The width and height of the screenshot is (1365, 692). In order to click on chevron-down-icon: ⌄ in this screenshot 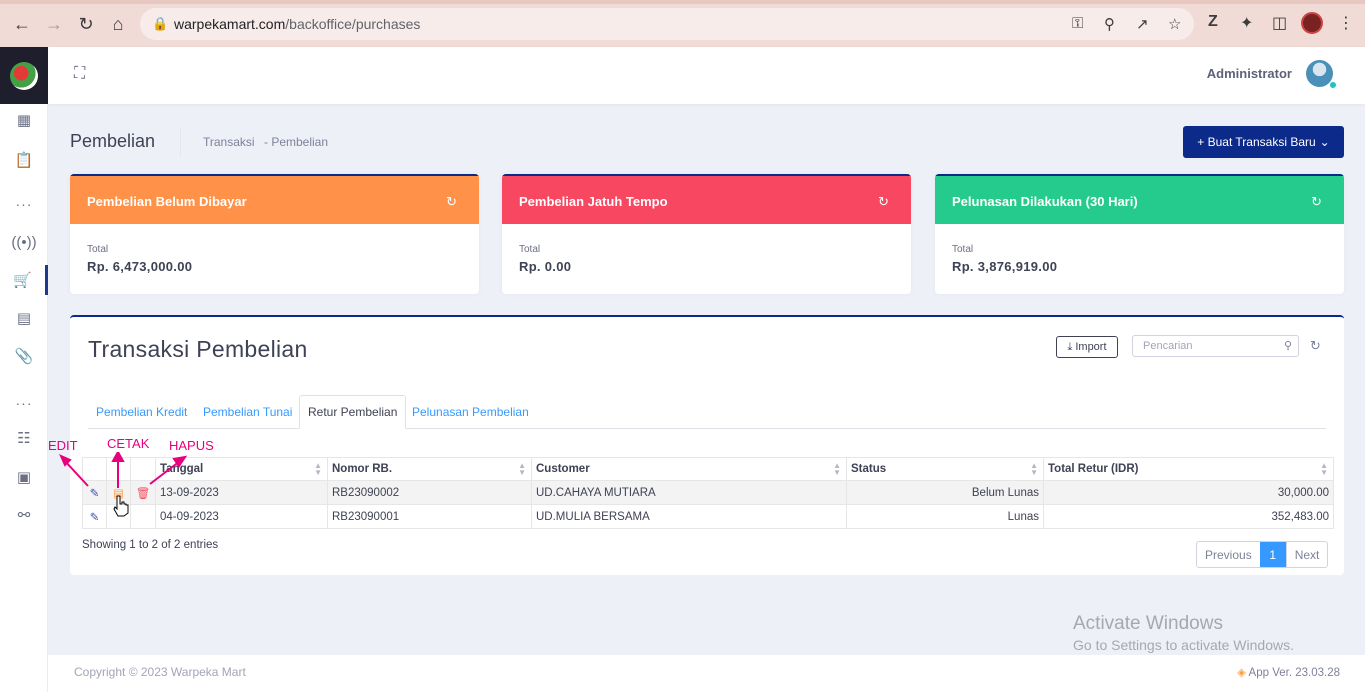, I will do `click(1324, 142)`.